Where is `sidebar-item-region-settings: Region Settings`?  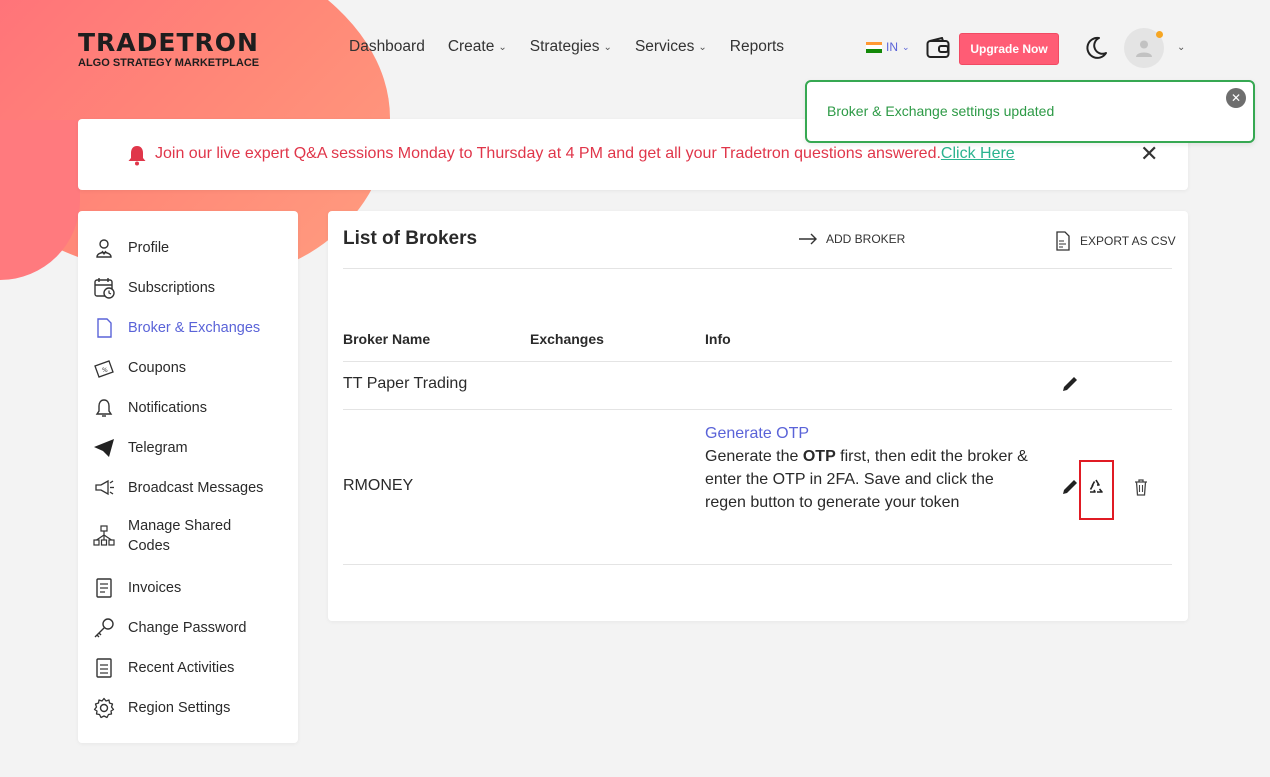 sidebar-item-region-settings: Region Settings is located at coordinates (161, 708).